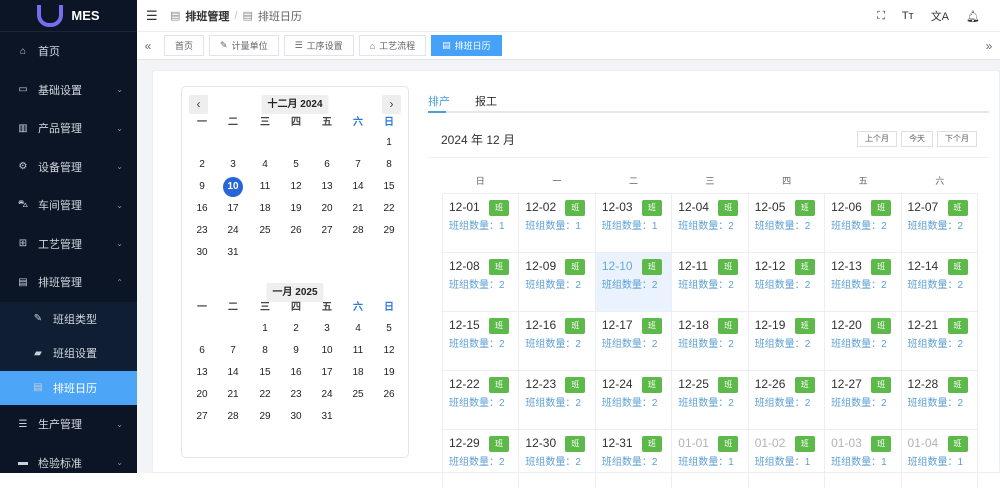 The image size is (1000, 488). I want to click on hamburger-icon: ☰, so click(152, 16).